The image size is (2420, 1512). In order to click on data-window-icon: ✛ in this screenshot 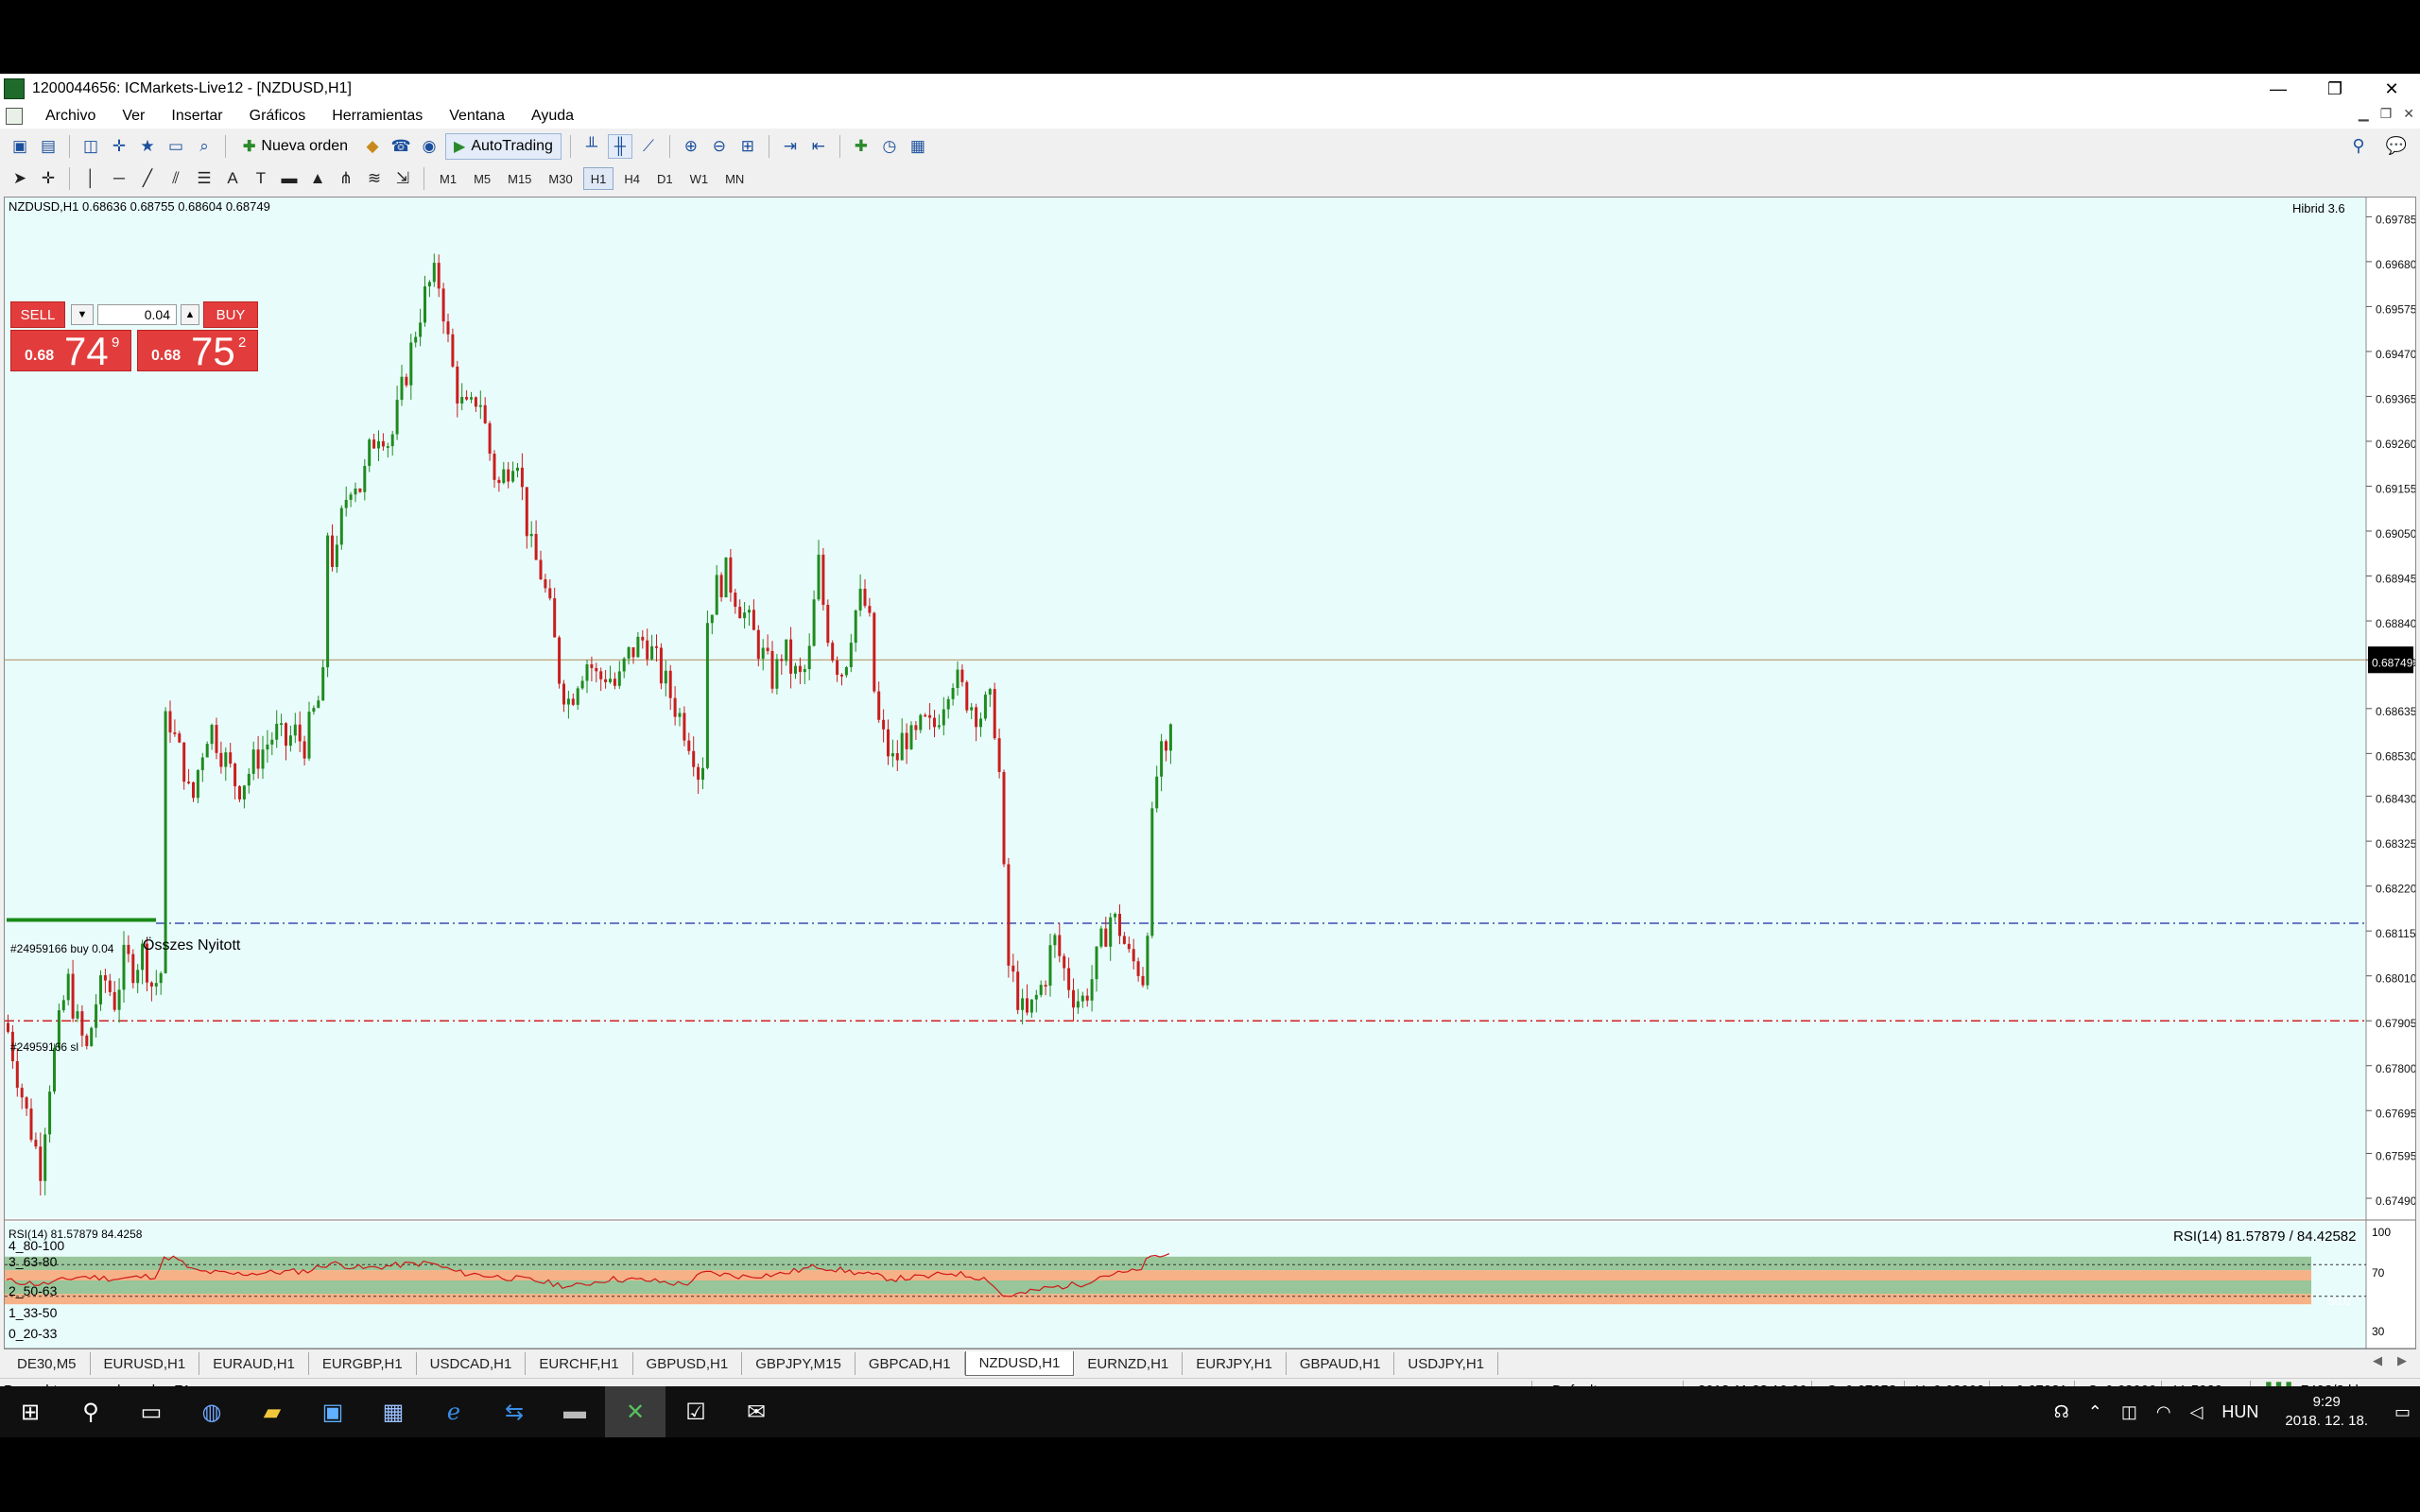, I will do `click(119, 146)`.